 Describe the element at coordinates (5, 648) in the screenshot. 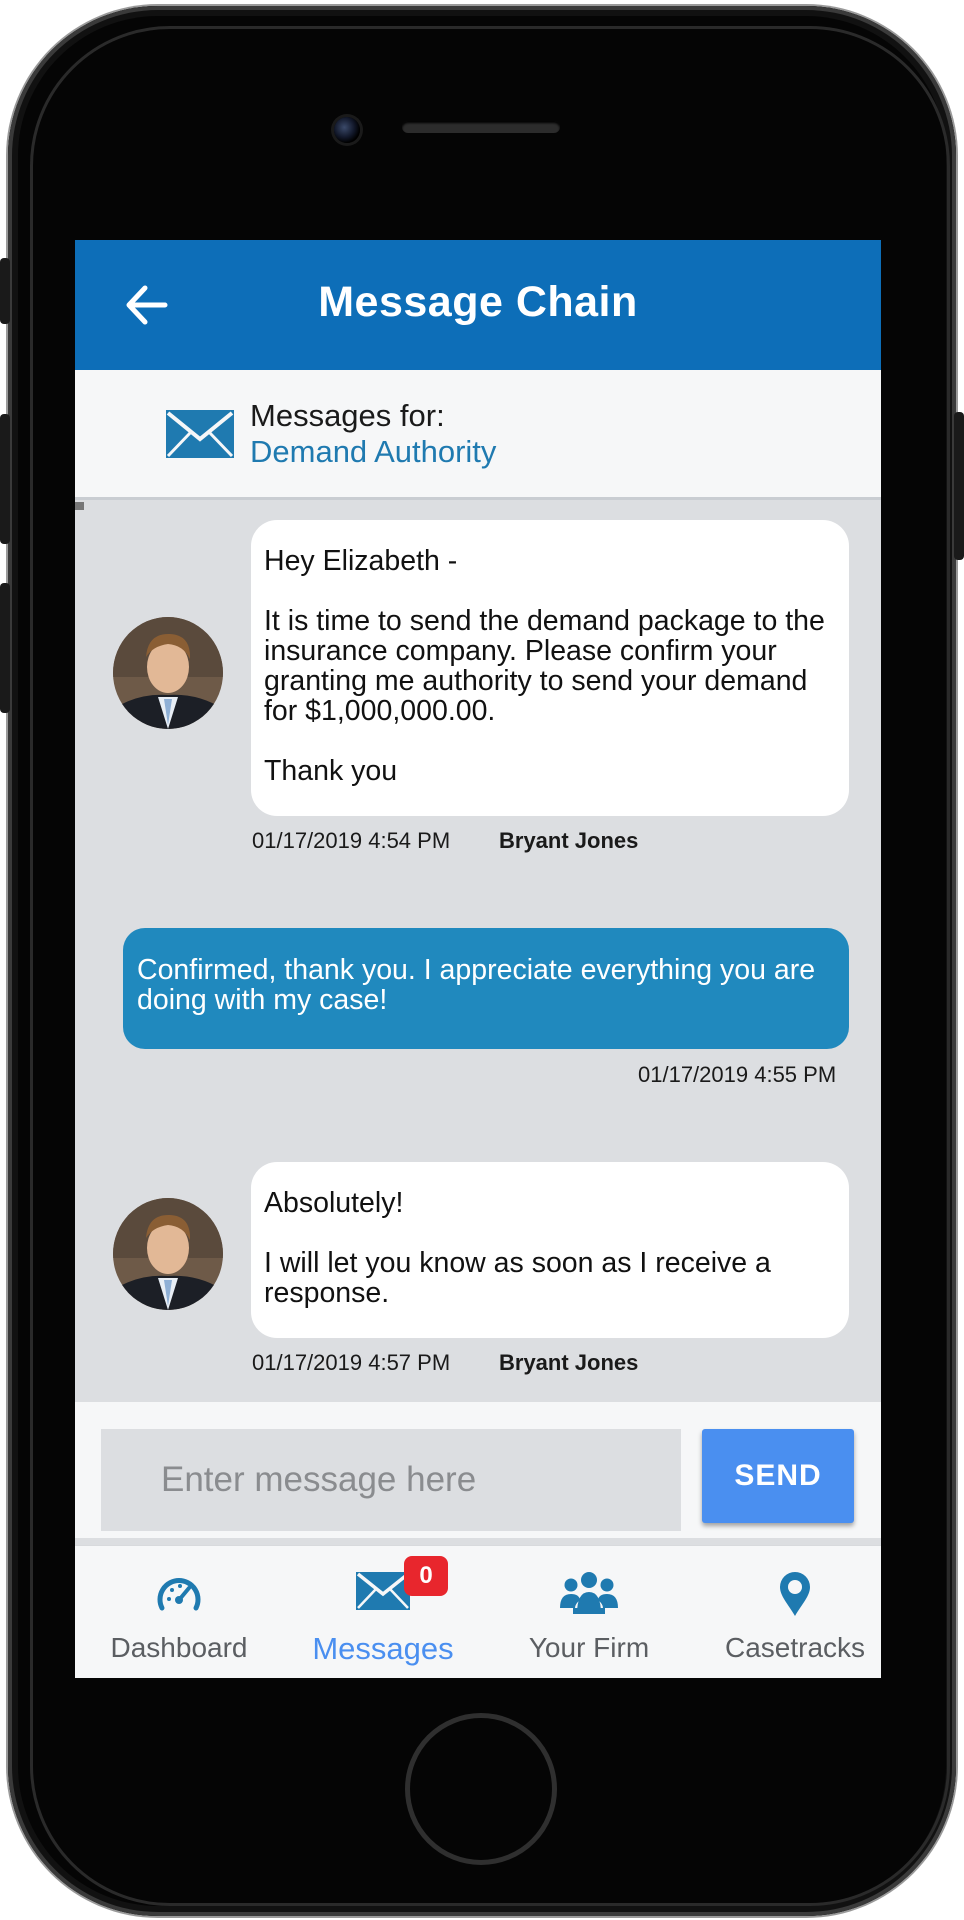

I see `volume-down-button` at that location.